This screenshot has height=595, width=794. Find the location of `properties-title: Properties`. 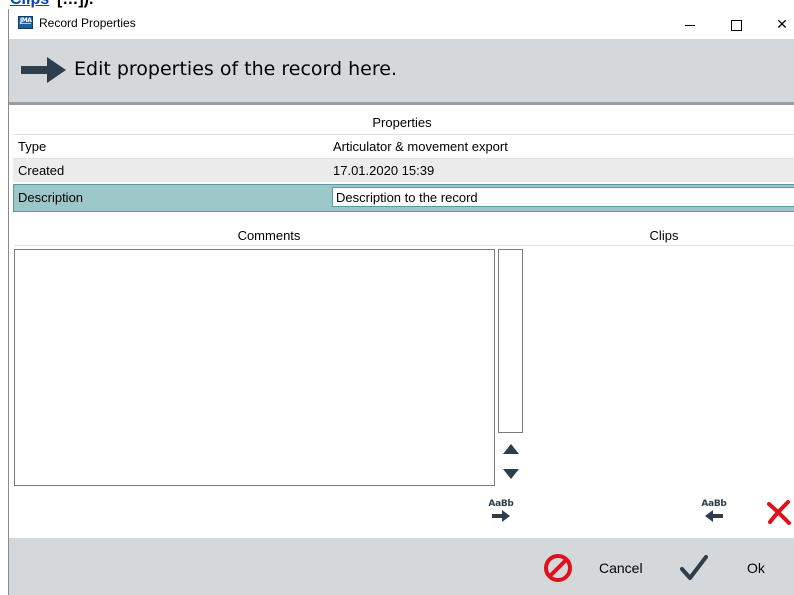

properties-title: Properties is located at coordinates (402, 122).